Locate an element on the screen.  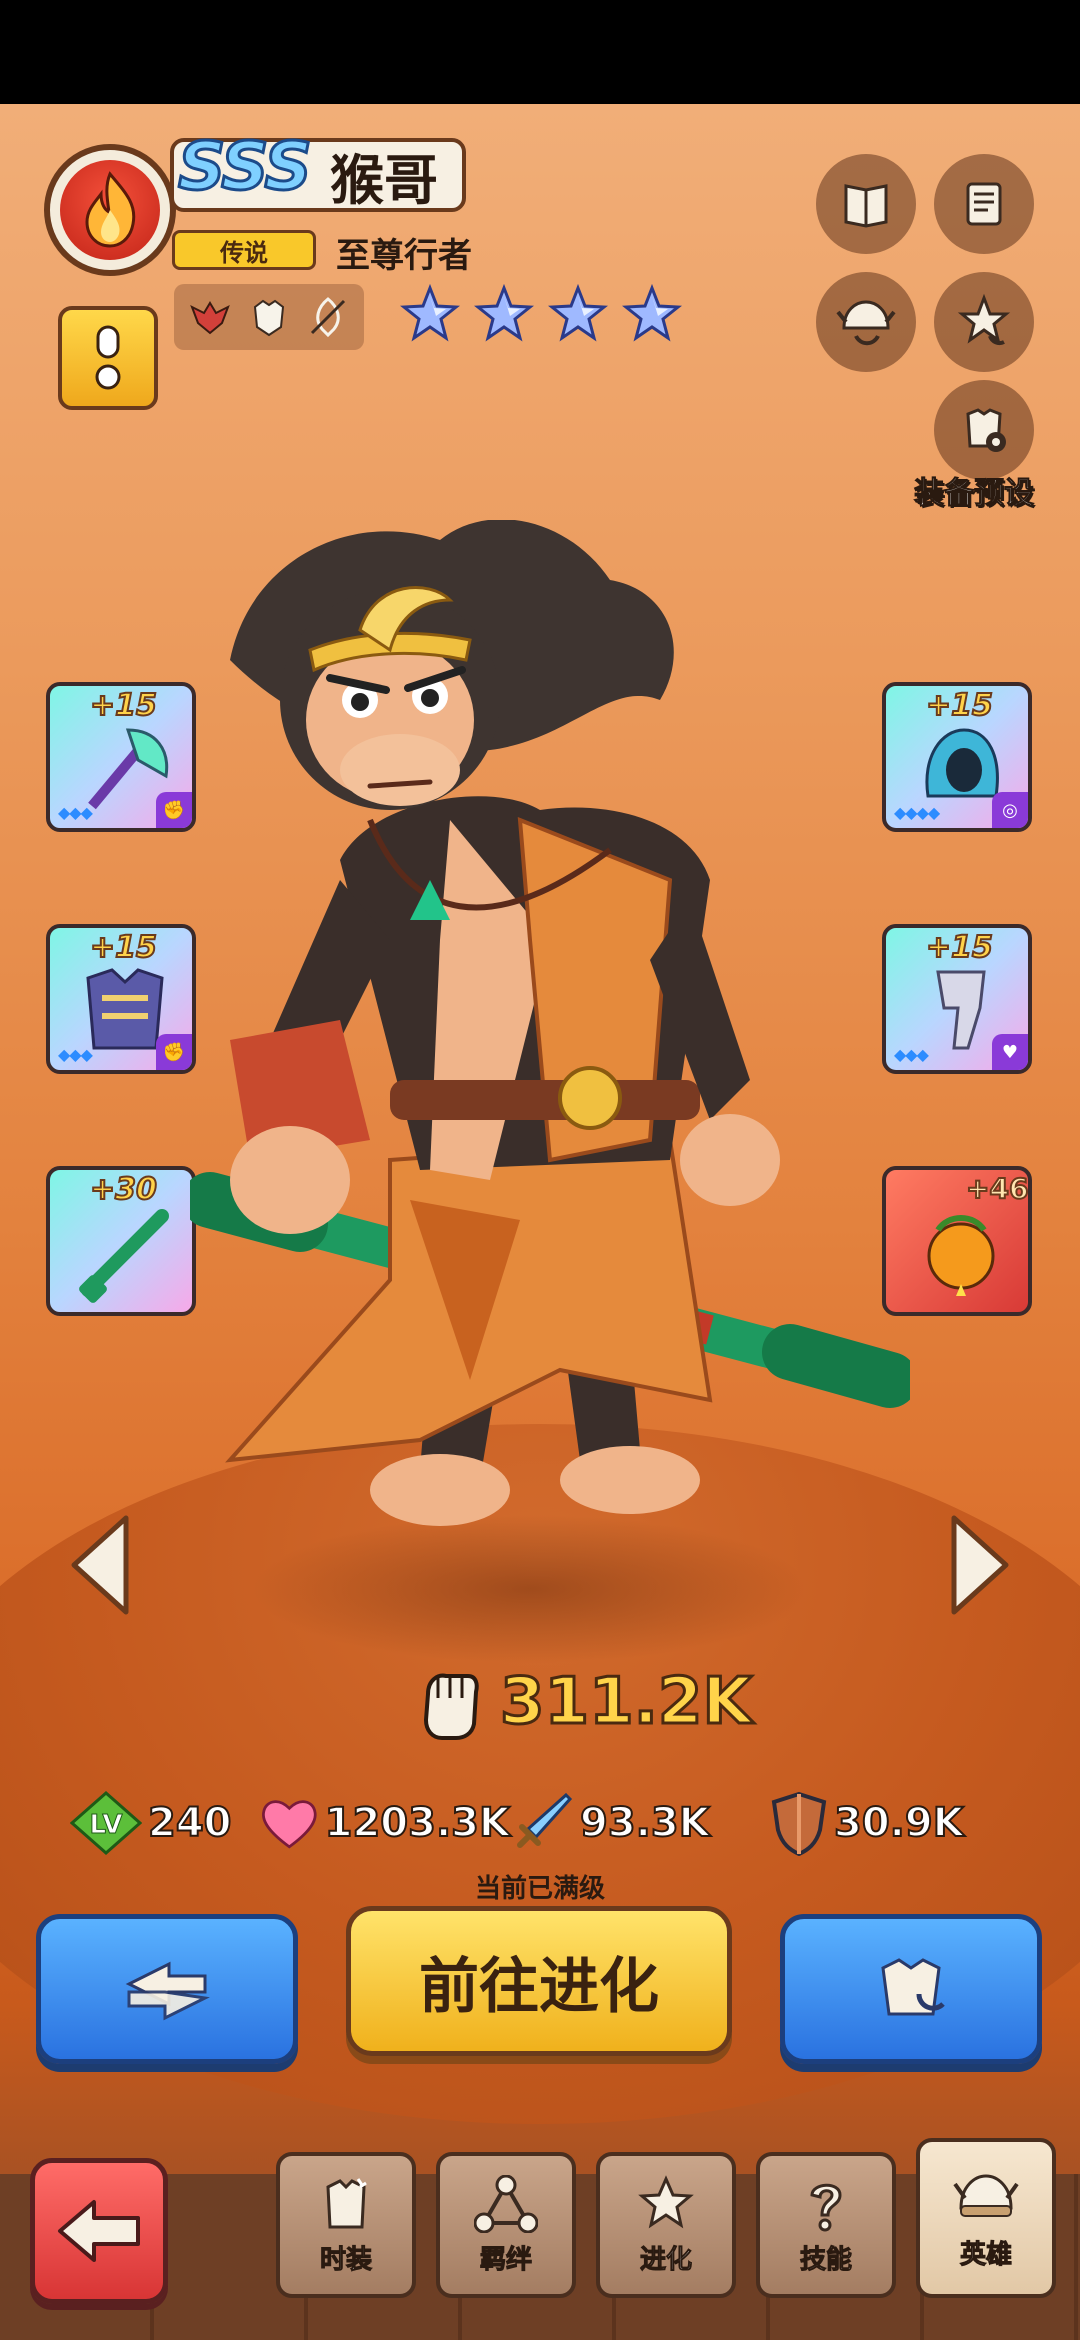
book-button is located at coordinates (866, 204).